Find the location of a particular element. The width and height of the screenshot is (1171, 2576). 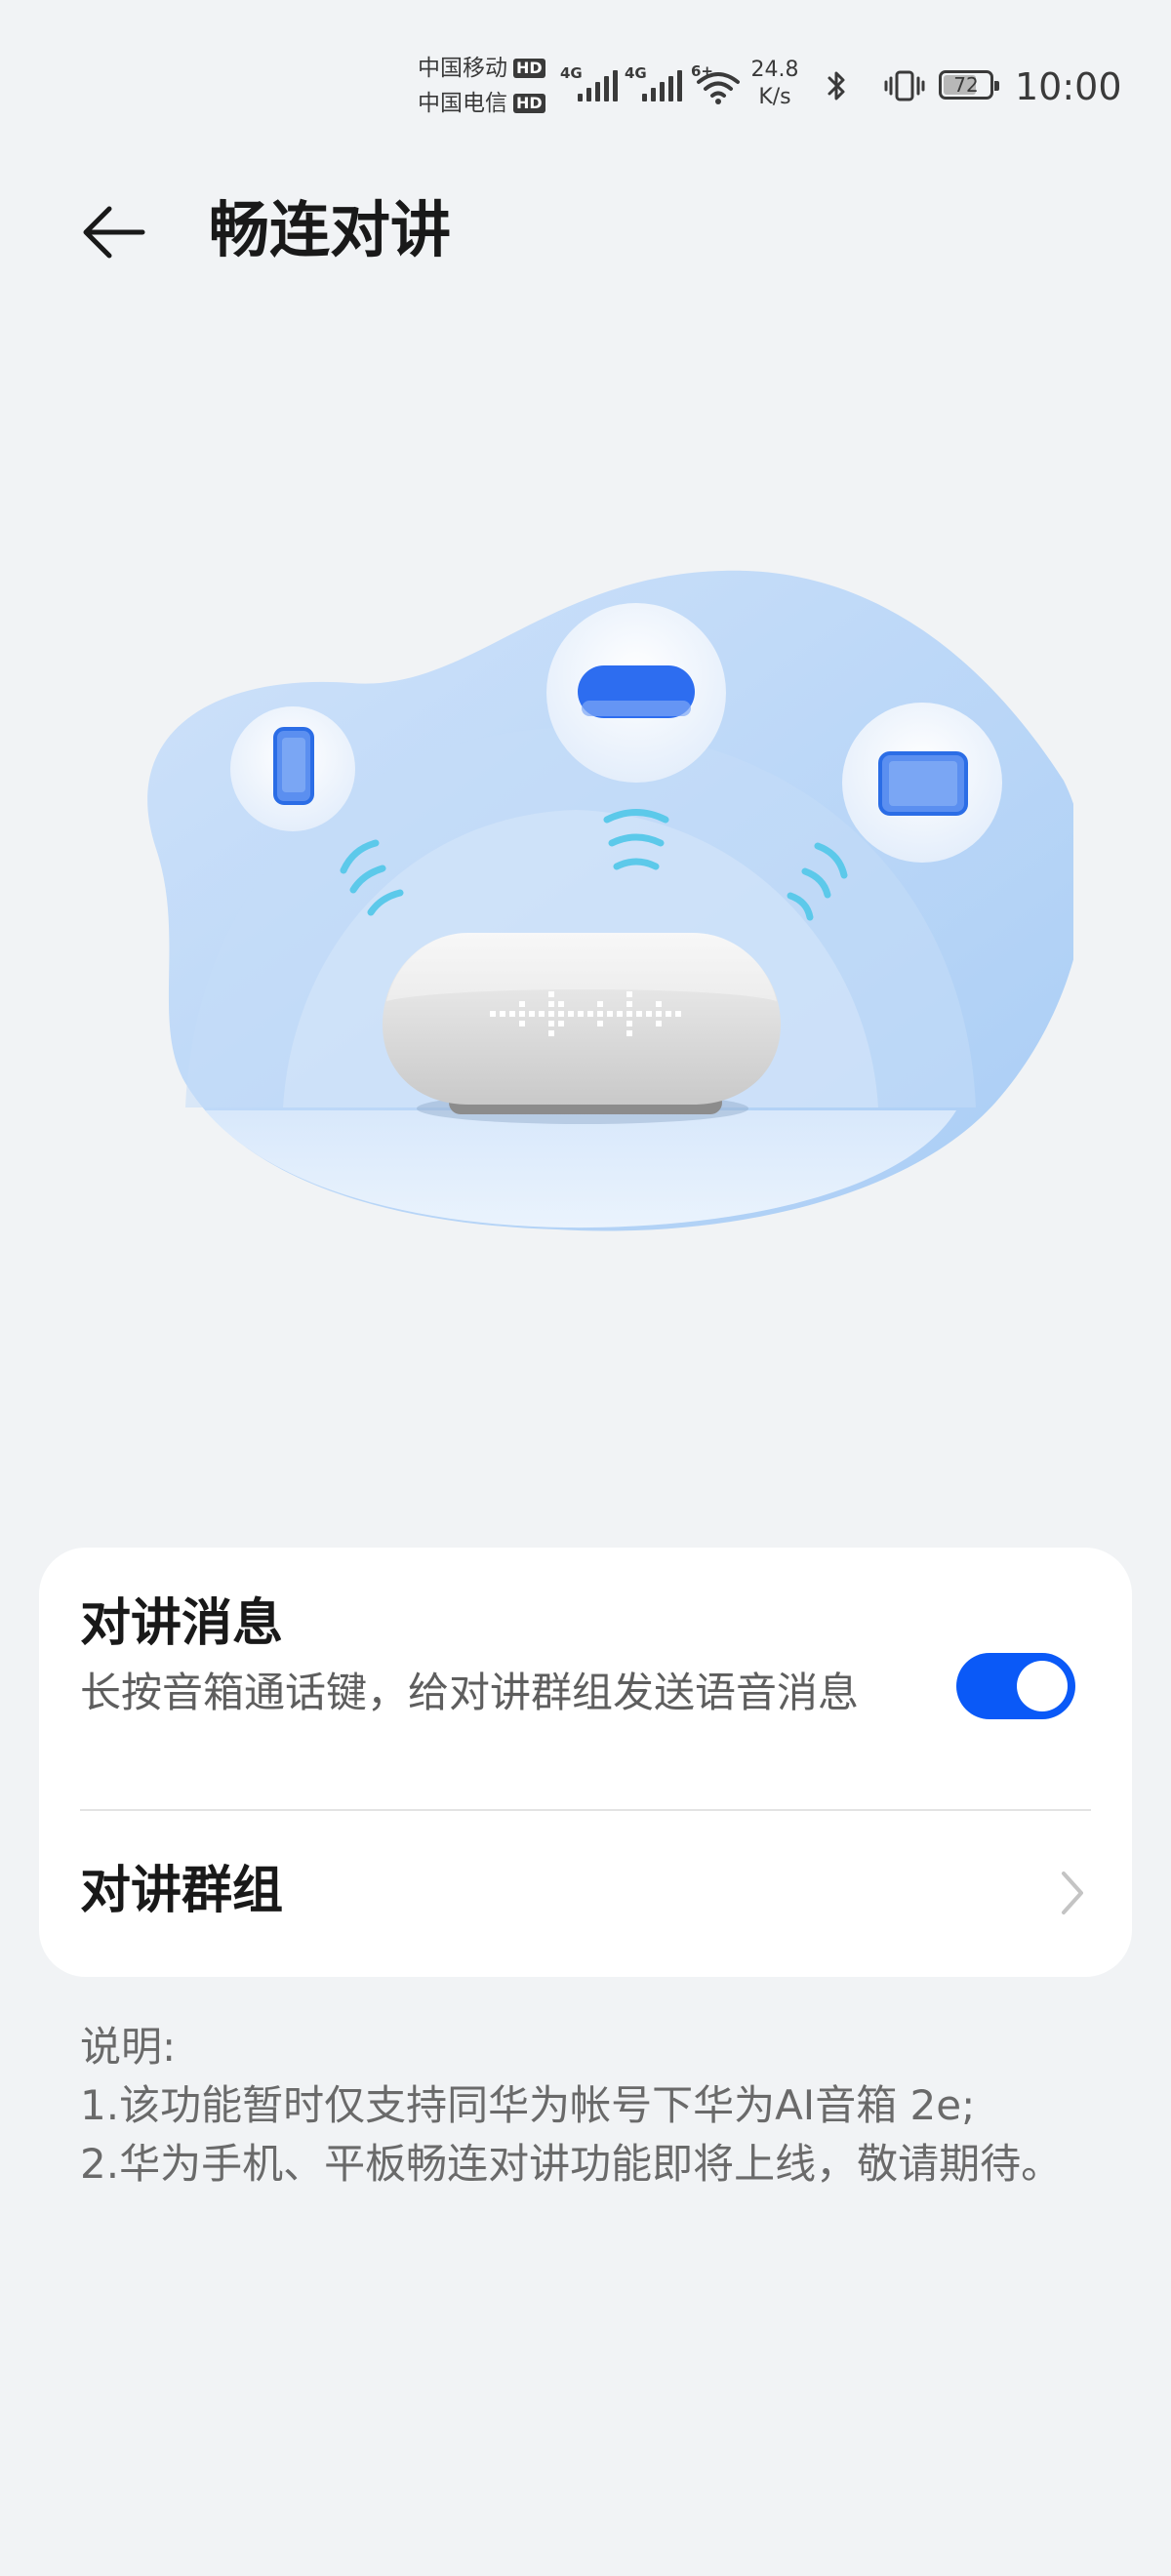

network-speed: 24.8 K/s is located at coordinates (775, 84).